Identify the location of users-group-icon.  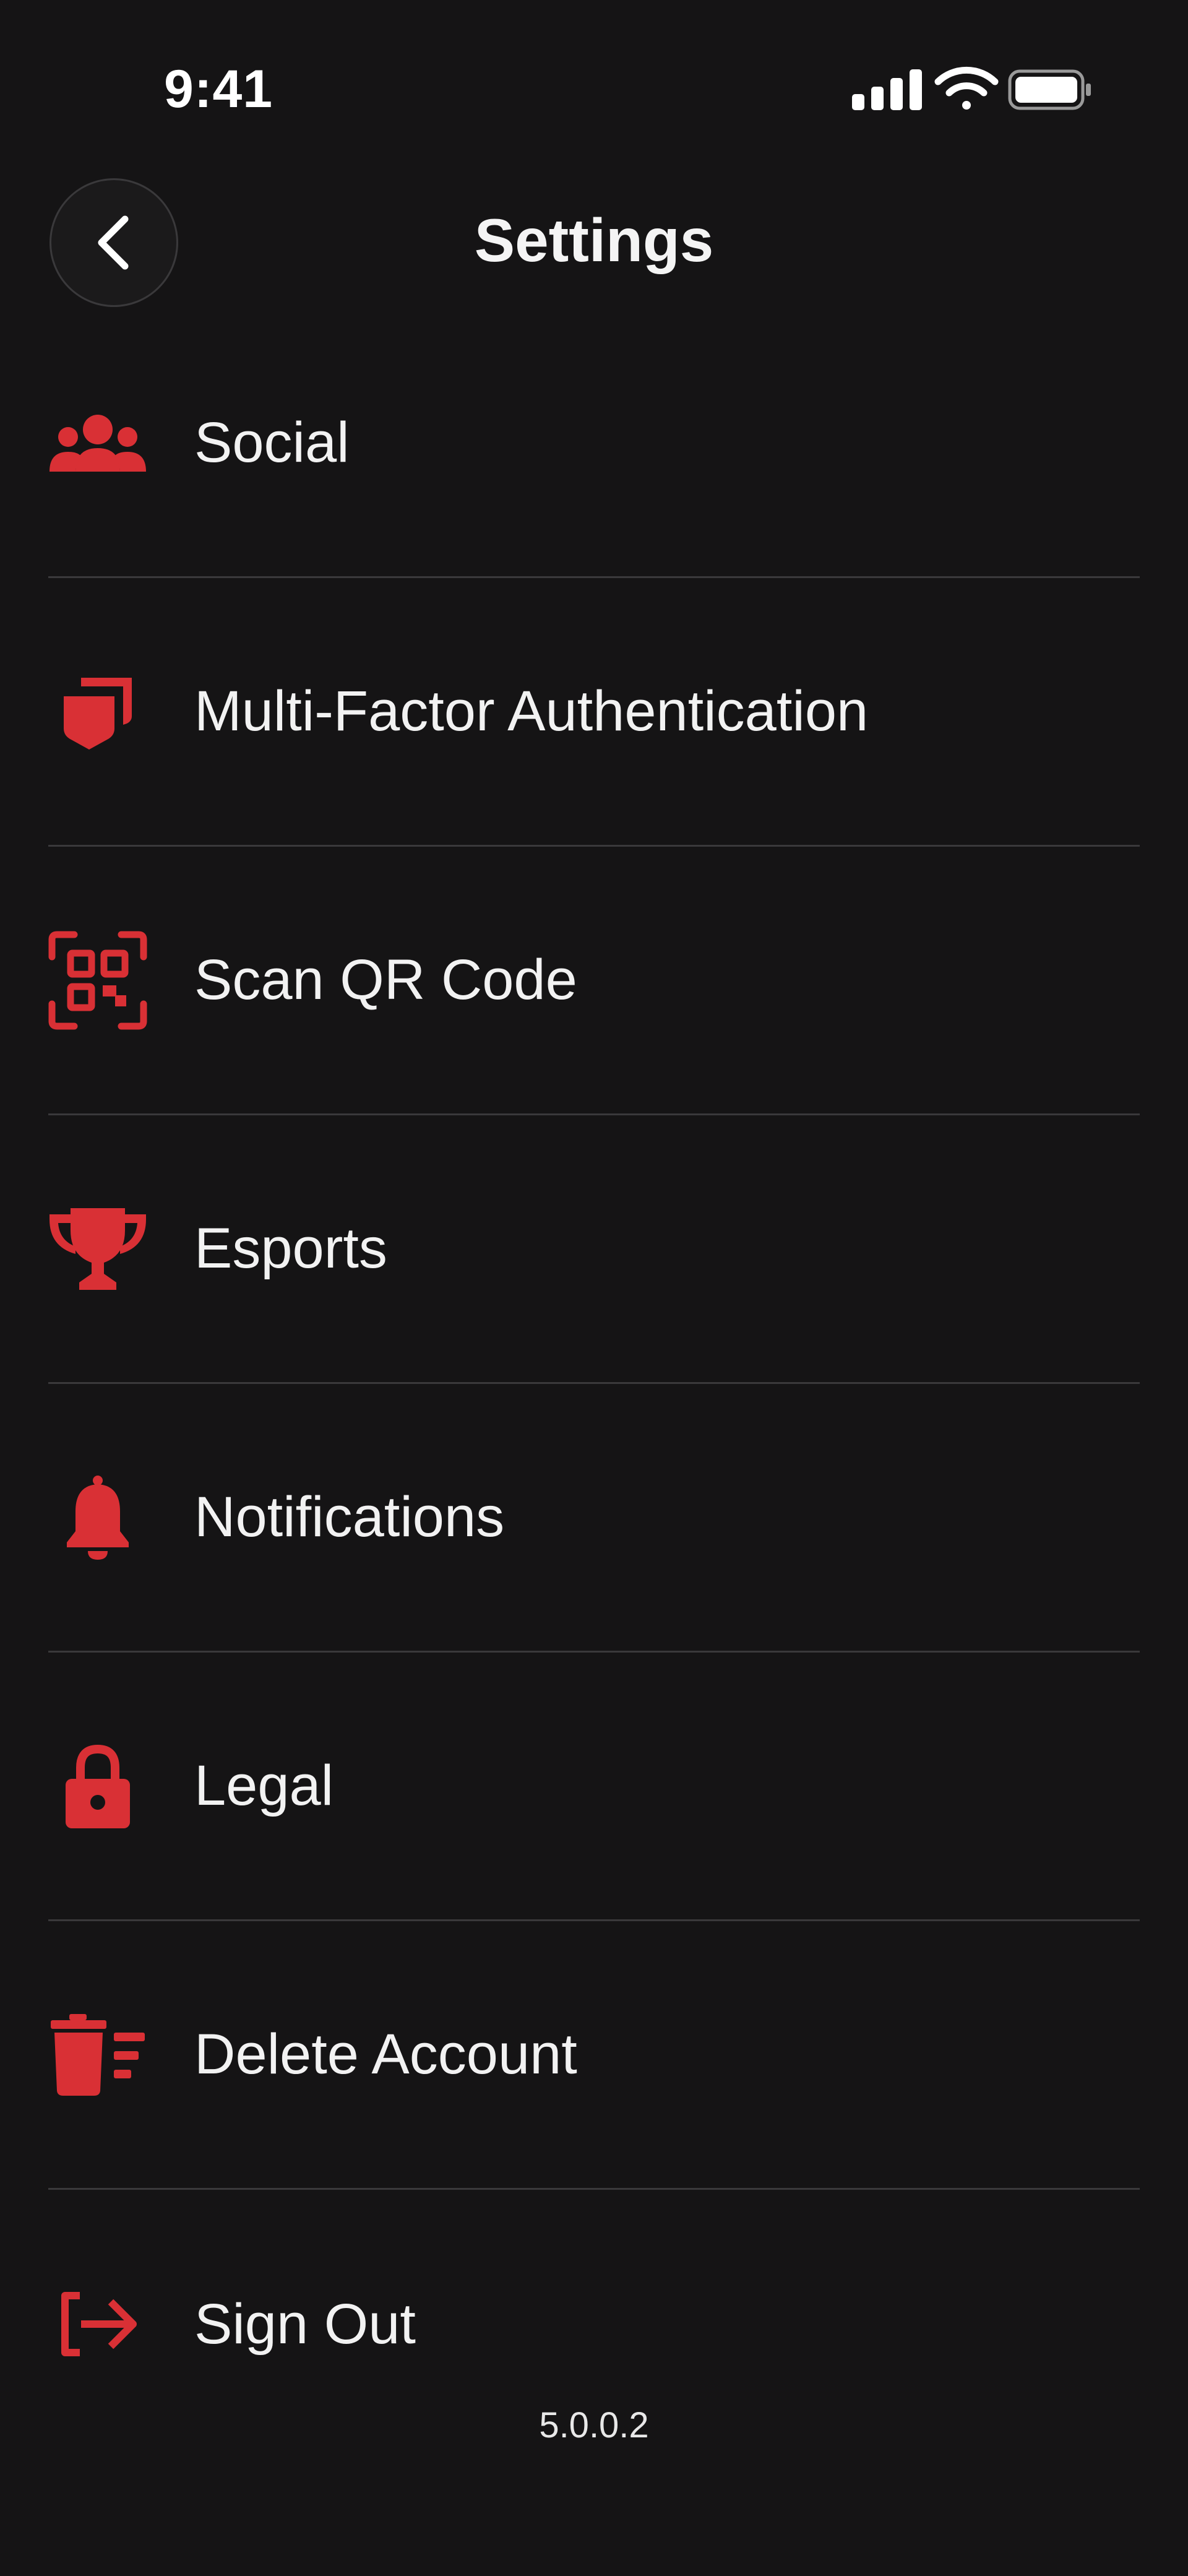
(97, 443).